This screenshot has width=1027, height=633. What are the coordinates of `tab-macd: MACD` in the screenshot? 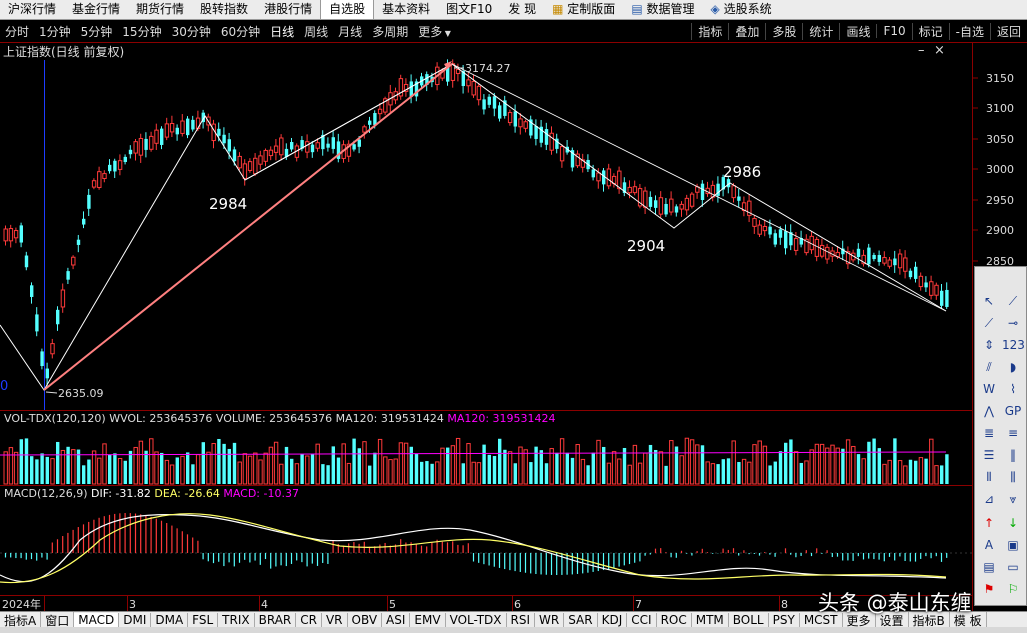 It's located at (97, 620).